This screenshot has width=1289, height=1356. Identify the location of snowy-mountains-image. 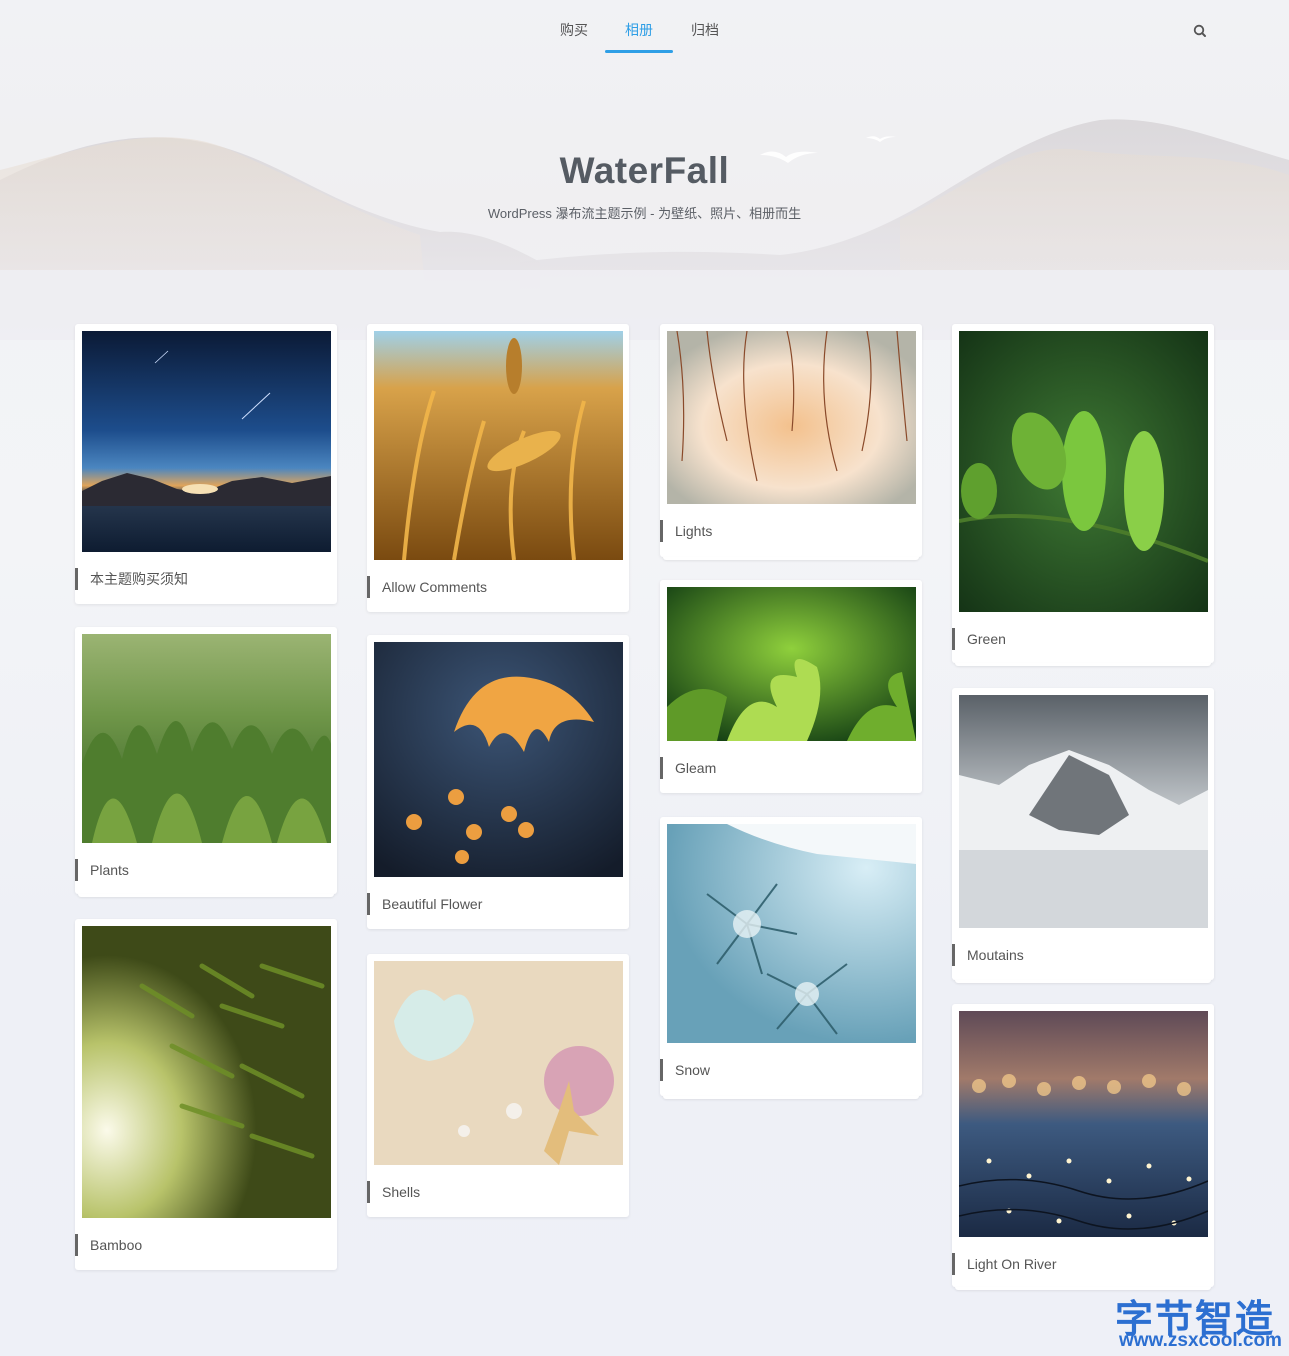
(1083, 811).